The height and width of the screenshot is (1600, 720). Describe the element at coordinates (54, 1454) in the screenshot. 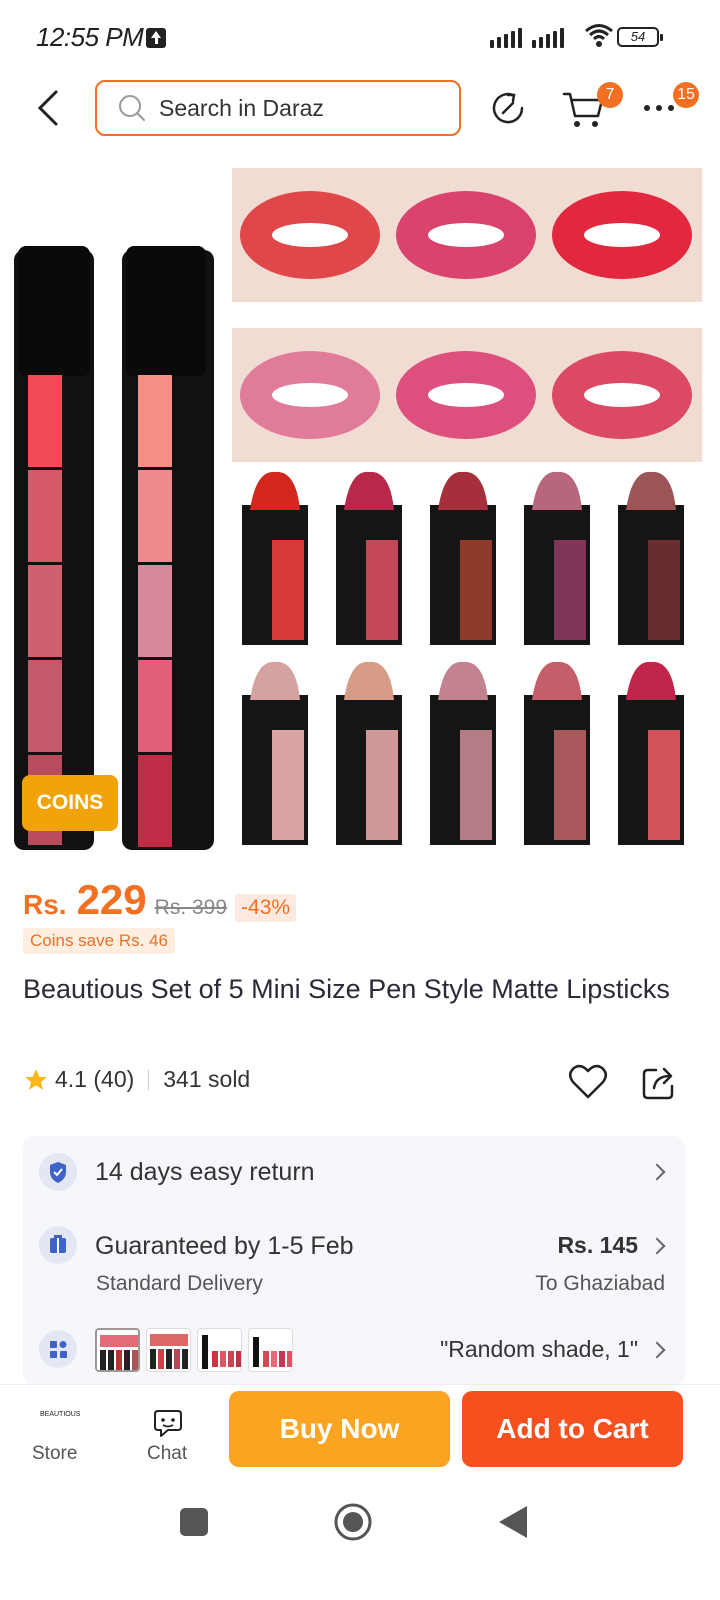

I see `store-button: Store` at that location.